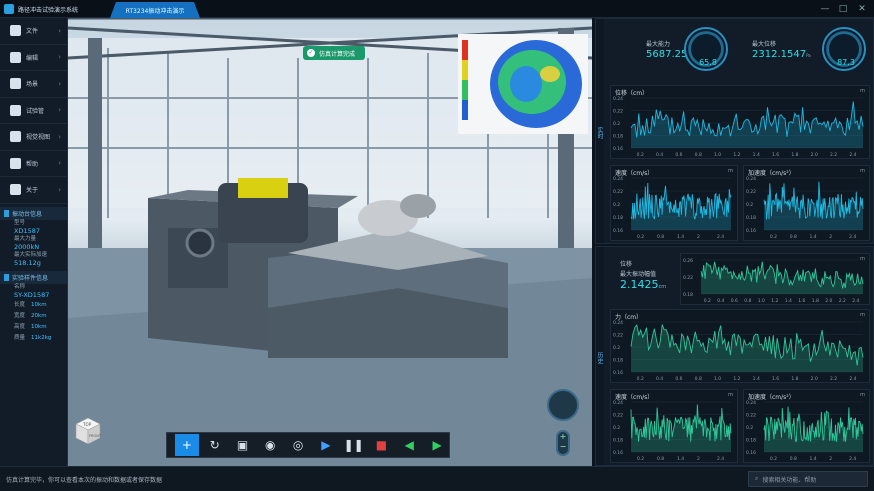 This screenshot has height=491, width=874. I want to click on app-title: 路径冲击试验演示系统, so click(52, 9).